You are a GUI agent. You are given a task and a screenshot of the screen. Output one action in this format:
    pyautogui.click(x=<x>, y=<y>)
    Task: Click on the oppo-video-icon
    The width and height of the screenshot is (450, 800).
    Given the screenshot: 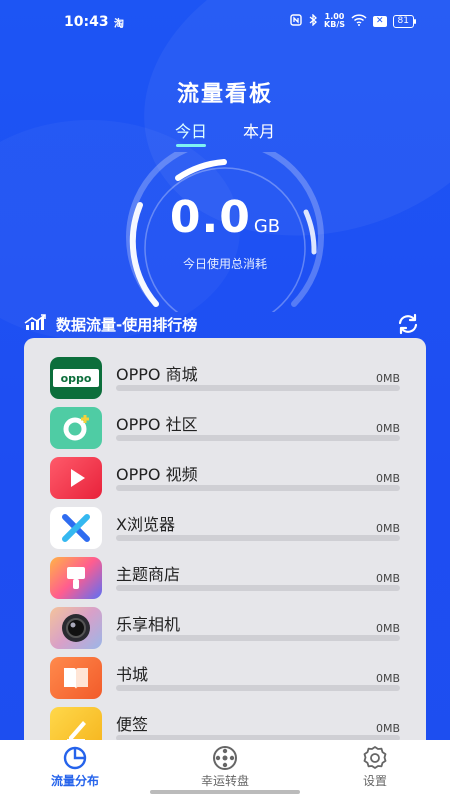 What is the action you would take?
    pyautogui.click(x=76, y=478)
    